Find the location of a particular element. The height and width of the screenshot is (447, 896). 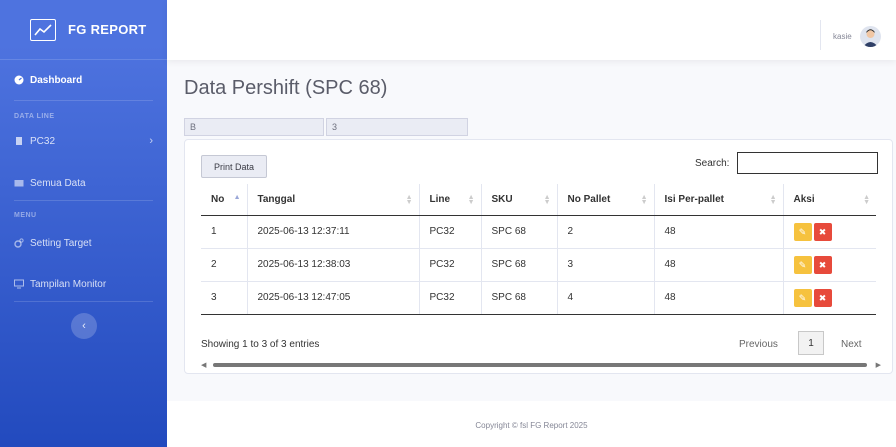

sidebar-item-label: Semua Data is located at coordinates (58, 183).